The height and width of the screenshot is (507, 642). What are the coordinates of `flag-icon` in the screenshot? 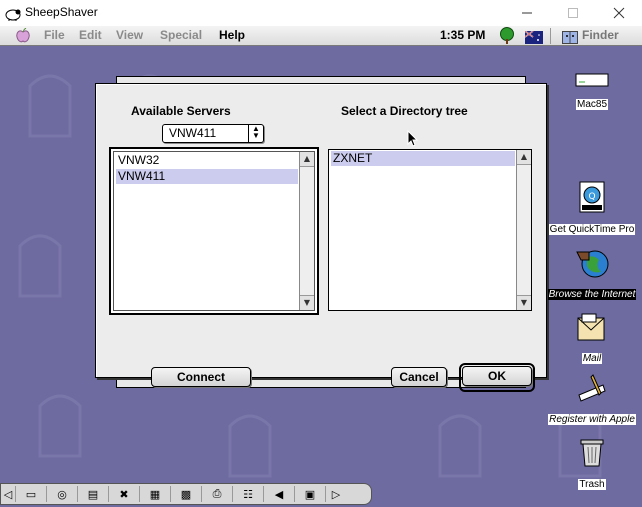 It's located at (533, 38).